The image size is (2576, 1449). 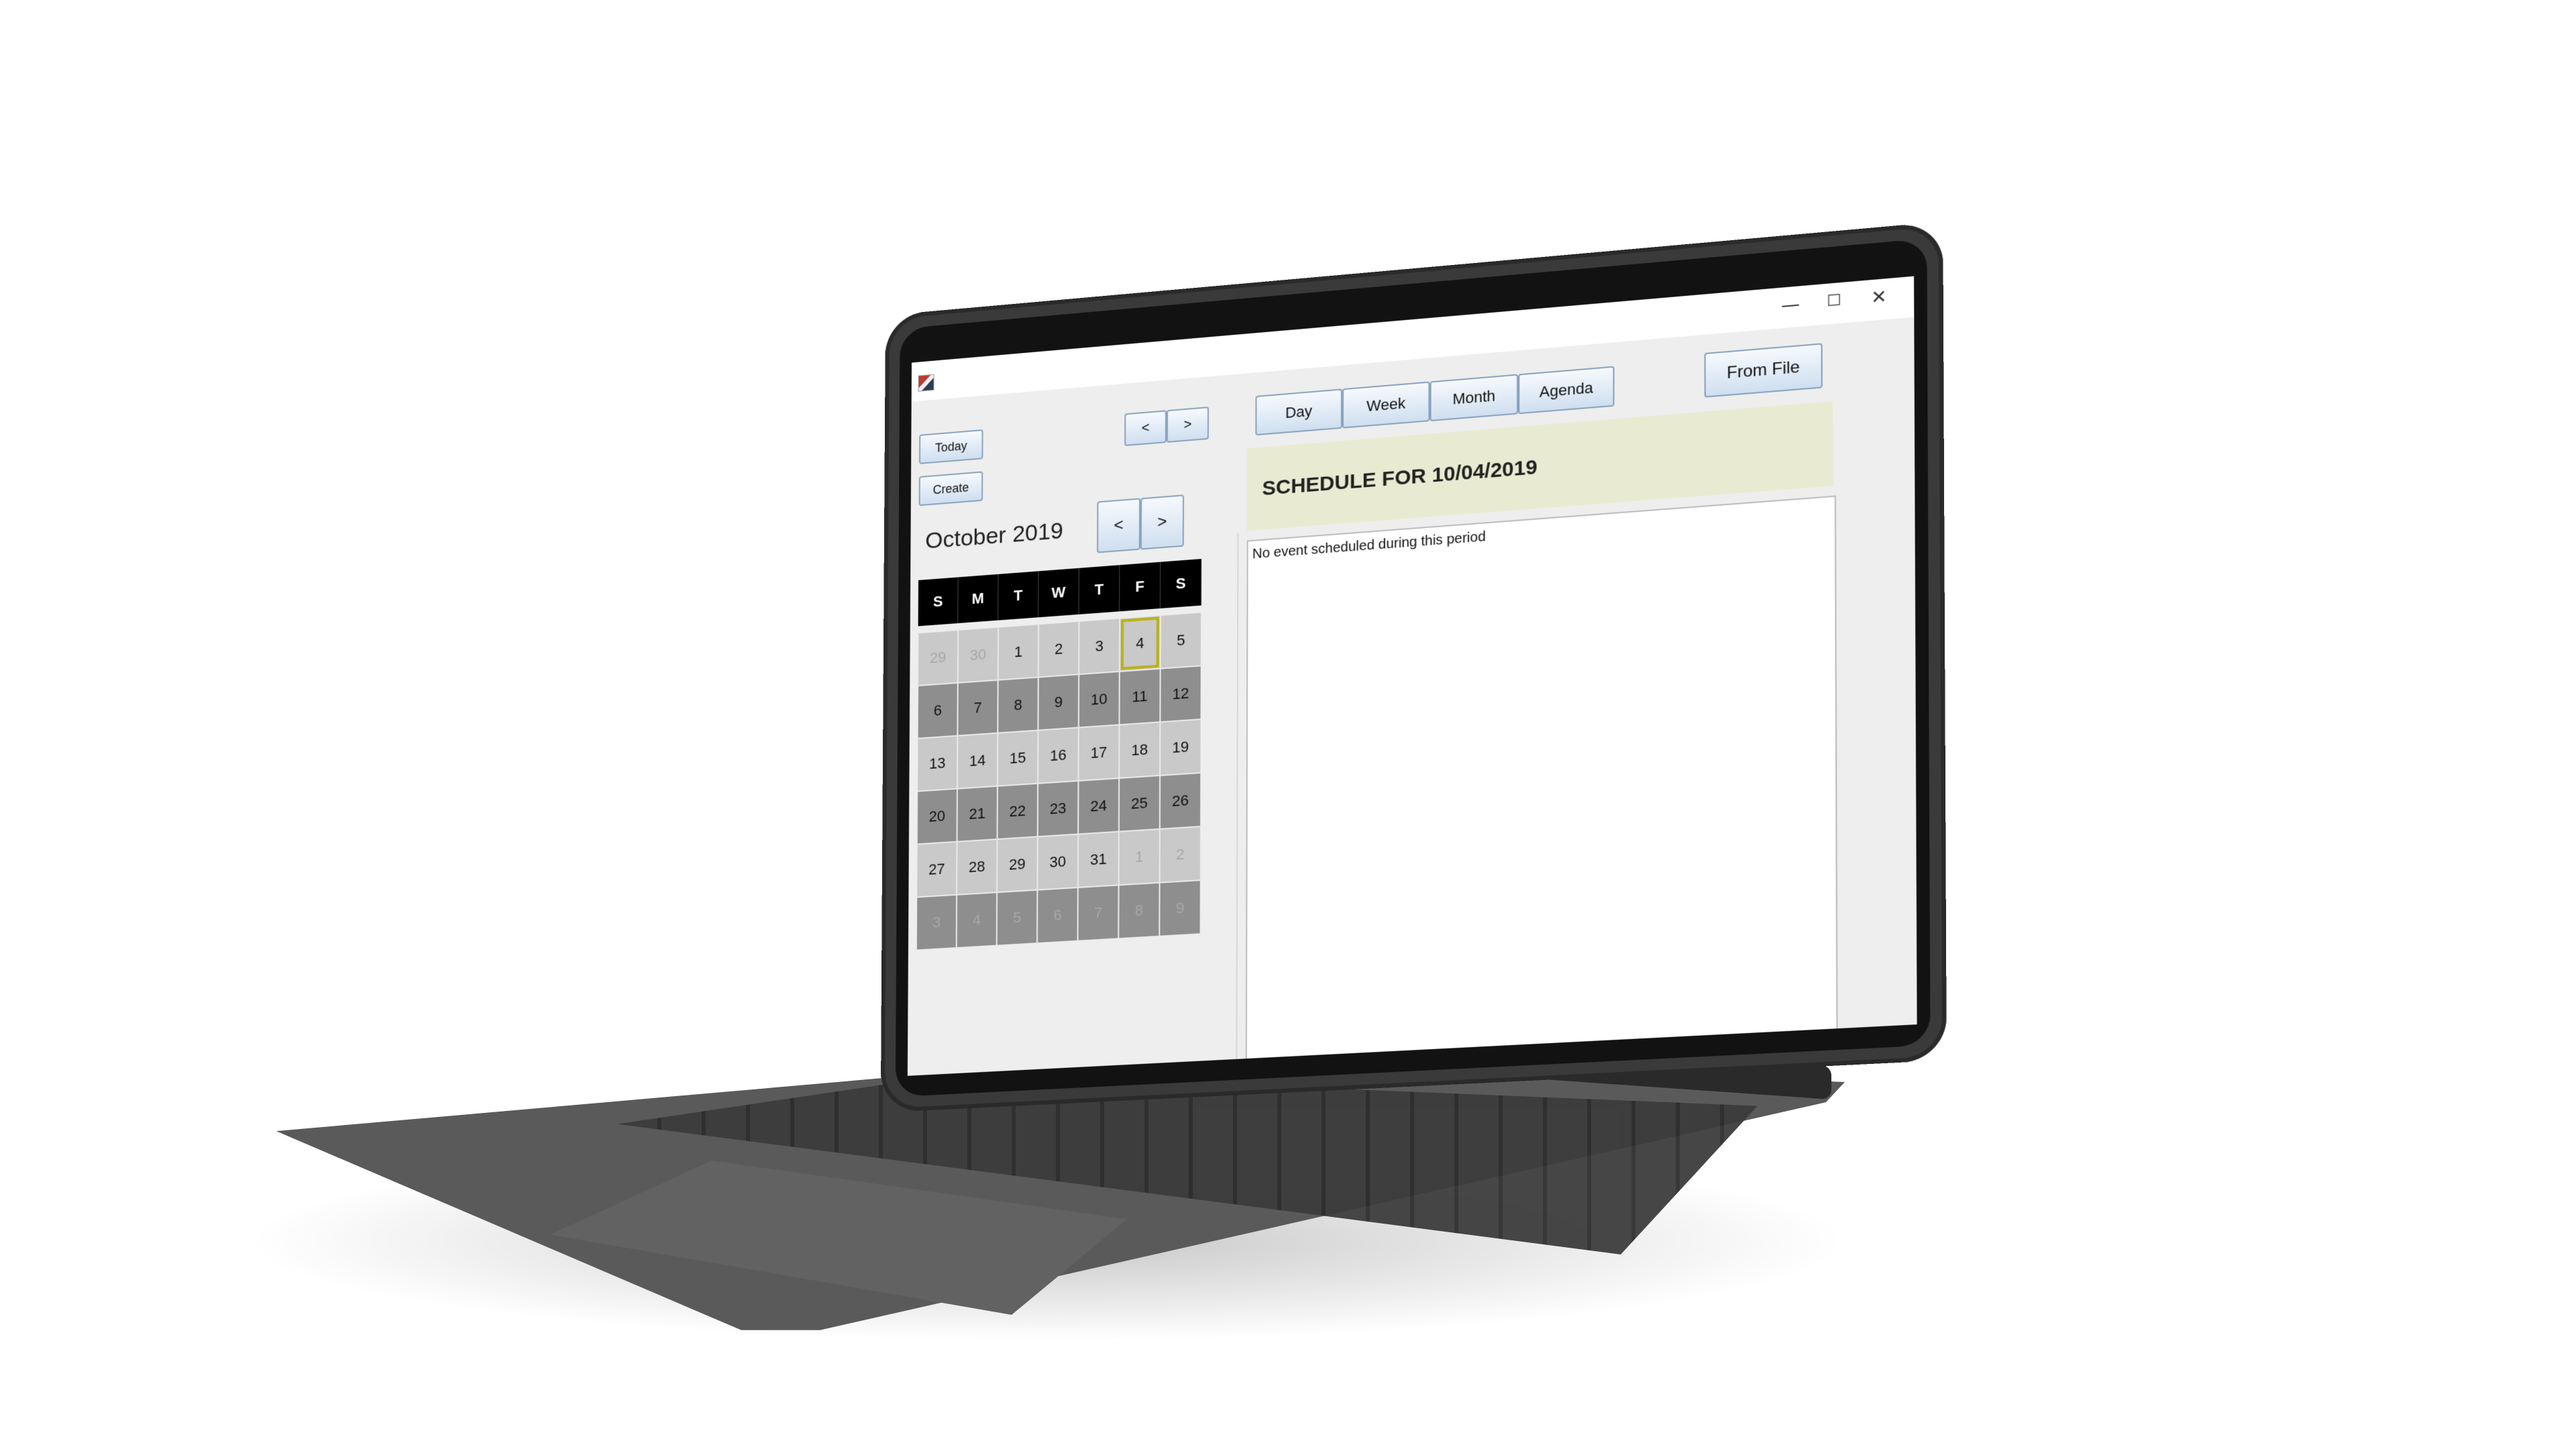 What do you see at coordinates (926, 383) in the screenshot?
I see `java-app-icon` at bounding box center [926, 383].